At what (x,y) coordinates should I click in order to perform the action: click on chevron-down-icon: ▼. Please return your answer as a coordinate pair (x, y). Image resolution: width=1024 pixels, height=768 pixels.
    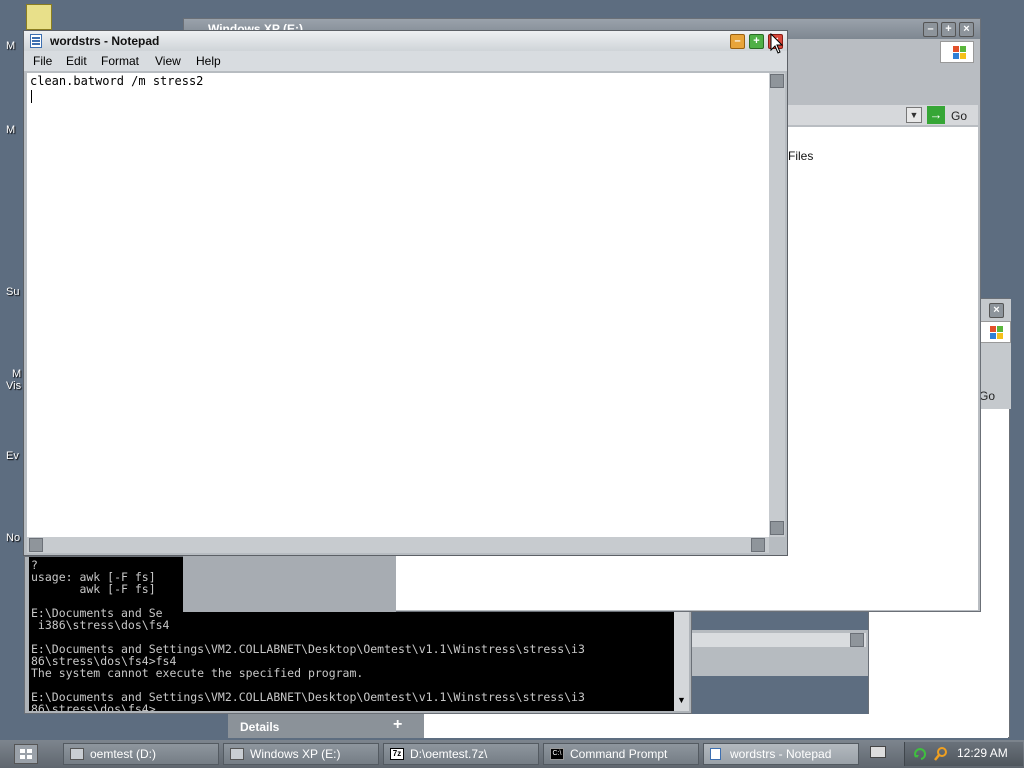
    Looking at the image, I should click on (914, 115).